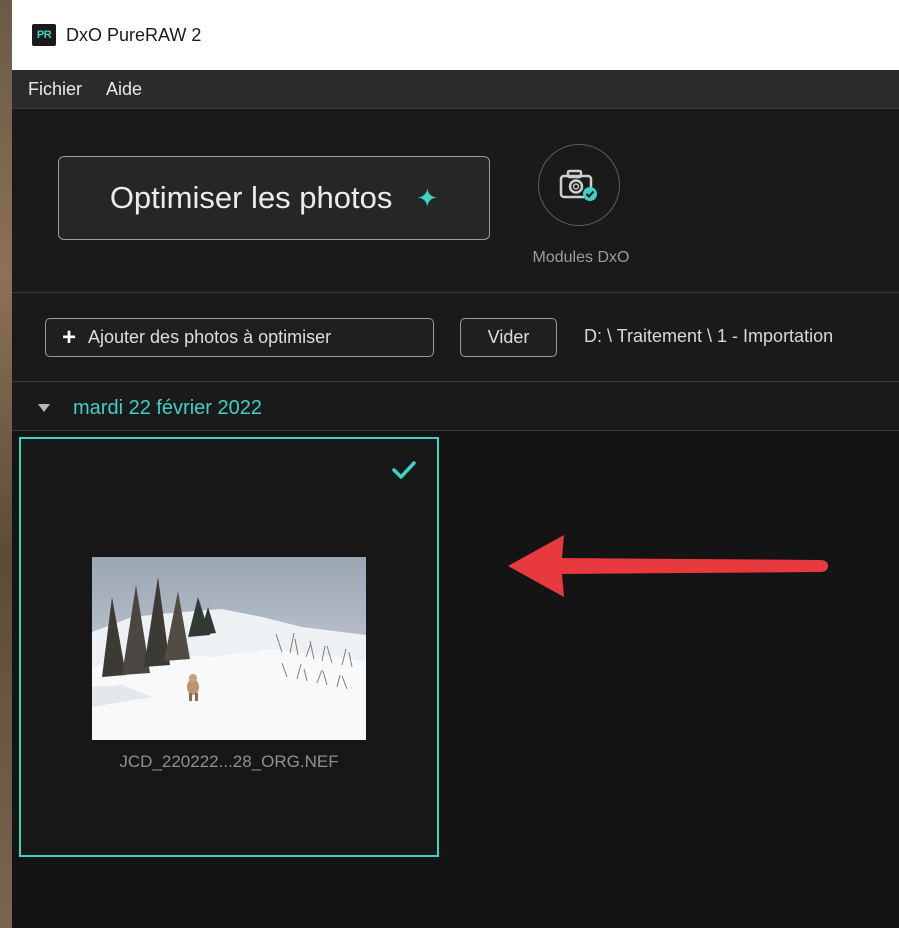 Image resolution: width=899 pixels, height=928 pixels. I want to click on check-icon, so click(404, 470).